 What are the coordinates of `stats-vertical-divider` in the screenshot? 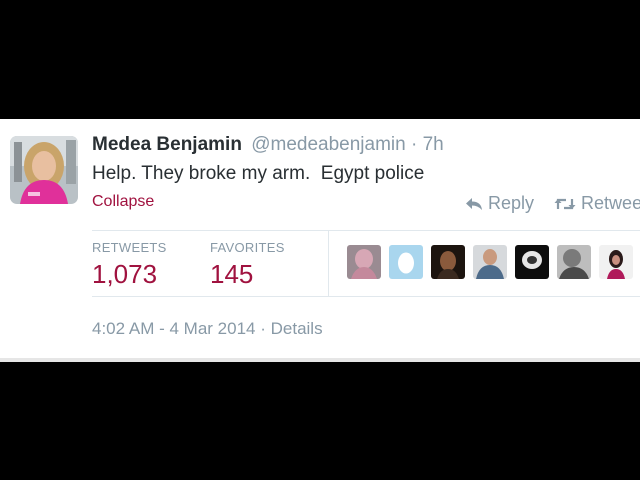 It's located at (328, 263).